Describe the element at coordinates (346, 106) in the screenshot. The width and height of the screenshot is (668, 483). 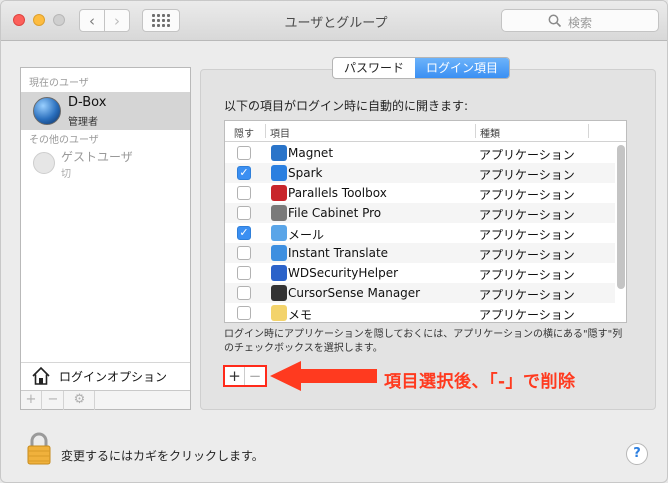
I see `intro-text: 以下の項目がログイン時に自動的に開きます:` at that location.